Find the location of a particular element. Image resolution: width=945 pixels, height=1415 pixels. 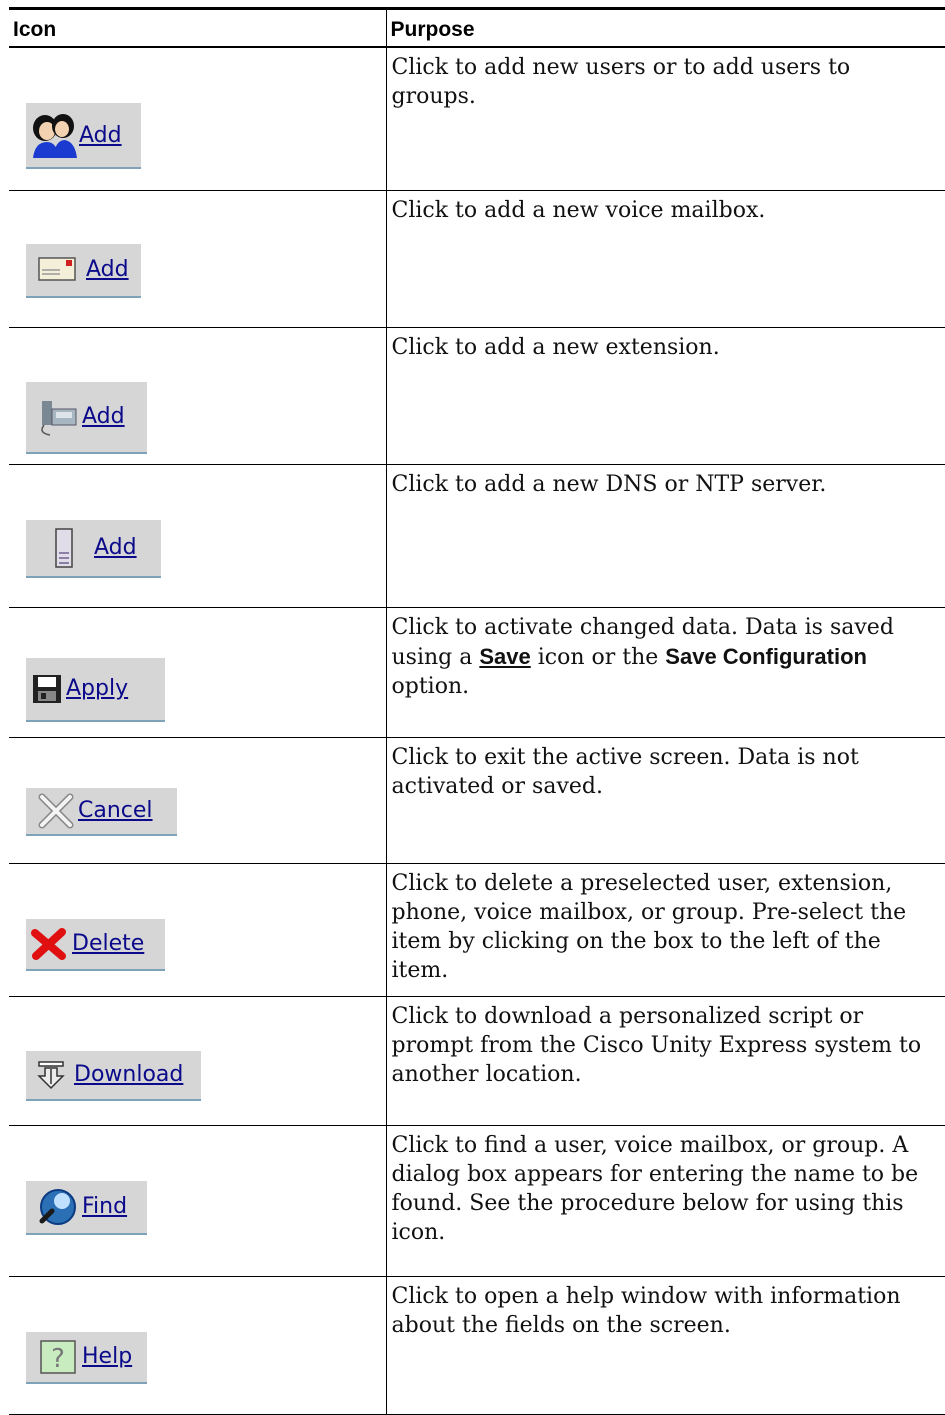

cancel-label: Cancel is located at coordinates (115, 810).